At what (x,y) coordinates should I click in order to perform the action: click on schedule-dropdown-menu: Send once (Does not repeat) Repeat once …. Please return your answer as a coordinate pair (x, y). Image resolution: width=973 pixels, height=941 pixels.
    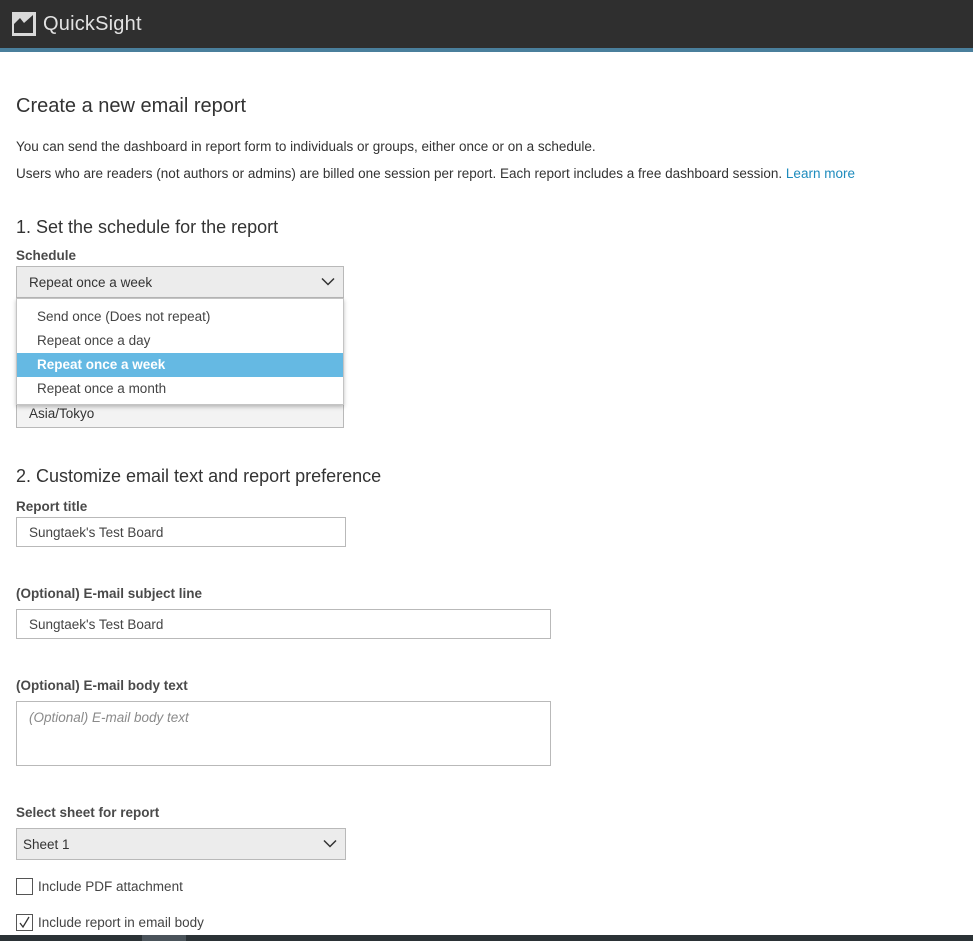
    Looking at the image, I should click on (180, 351).